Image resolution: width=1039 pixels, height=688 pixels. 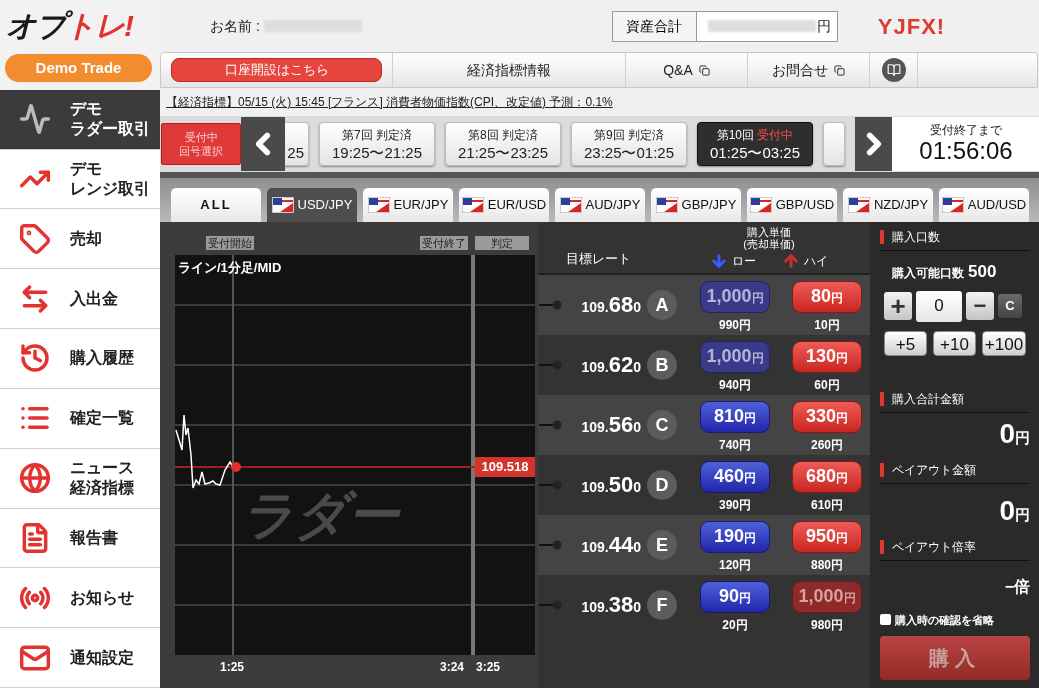 I want to click on high-price-button: 130円, so click(x=827, y=356).